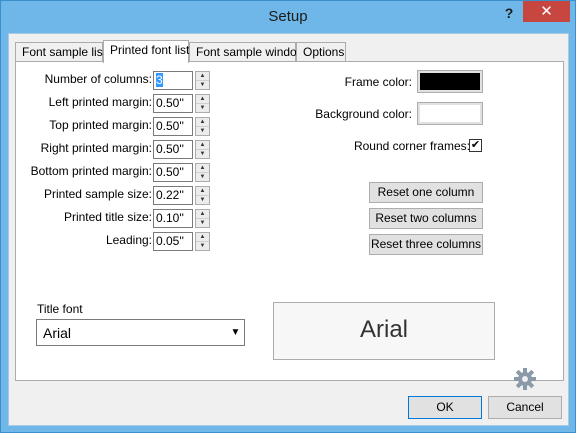 This screenshot has width=576, height=433. What do you see at coordinates (546, 11) in the screenshot?
I see `close-button: ✕` at bounding box center [546, 11].